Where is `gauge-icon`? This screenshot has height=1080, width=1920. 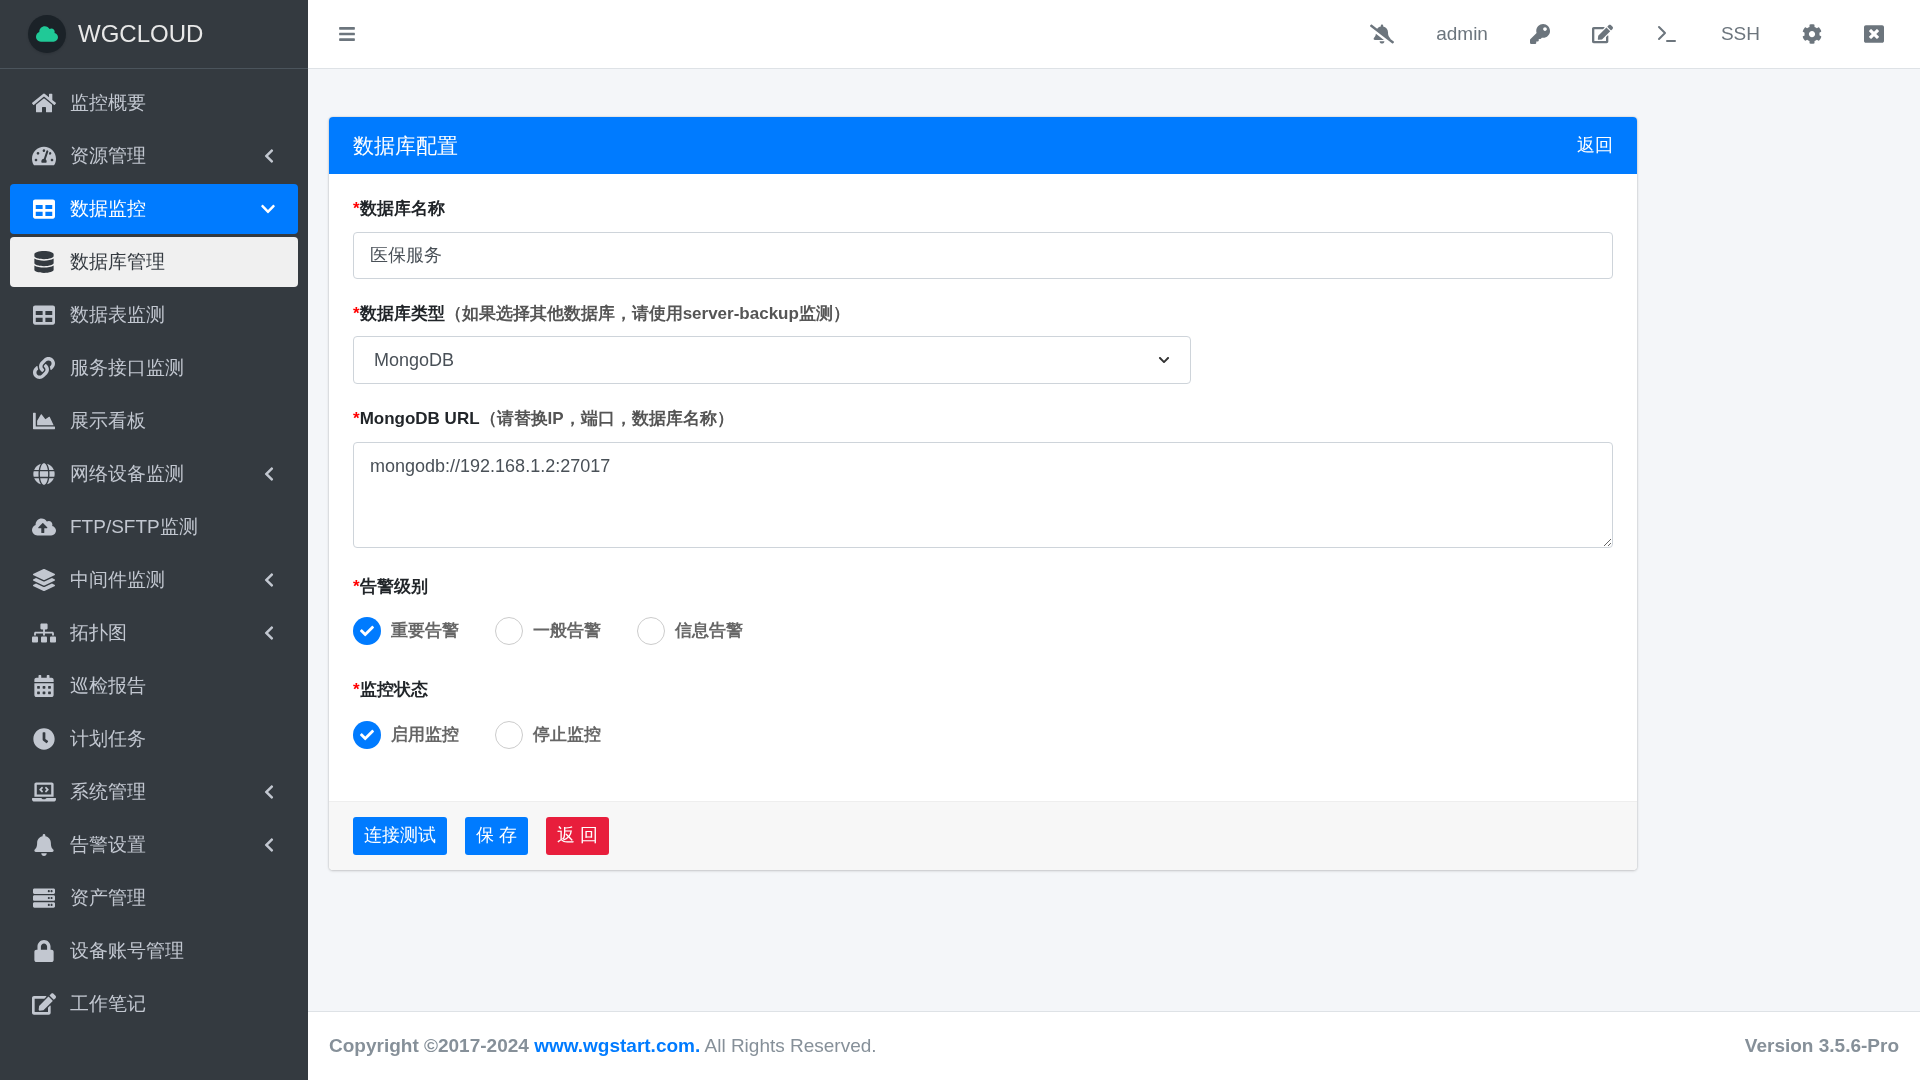 gauge-icon is located at coordinates (44, 156).